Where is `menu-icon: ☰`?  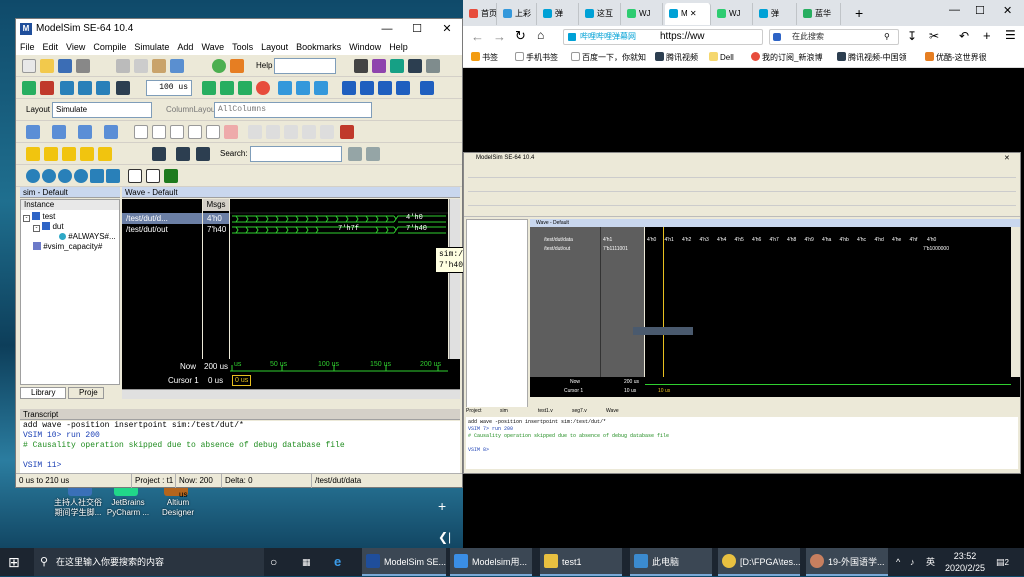 menu-icon: ☰ is located at coordinates (1010, 35).